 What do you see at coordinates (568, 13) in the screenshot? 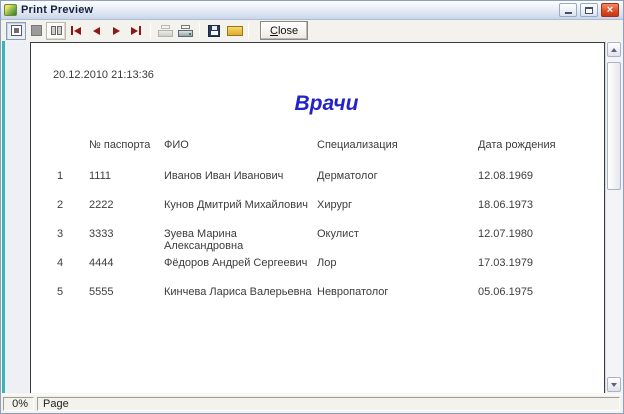
I see `minimize-icon` at bounding box center [568, 13].